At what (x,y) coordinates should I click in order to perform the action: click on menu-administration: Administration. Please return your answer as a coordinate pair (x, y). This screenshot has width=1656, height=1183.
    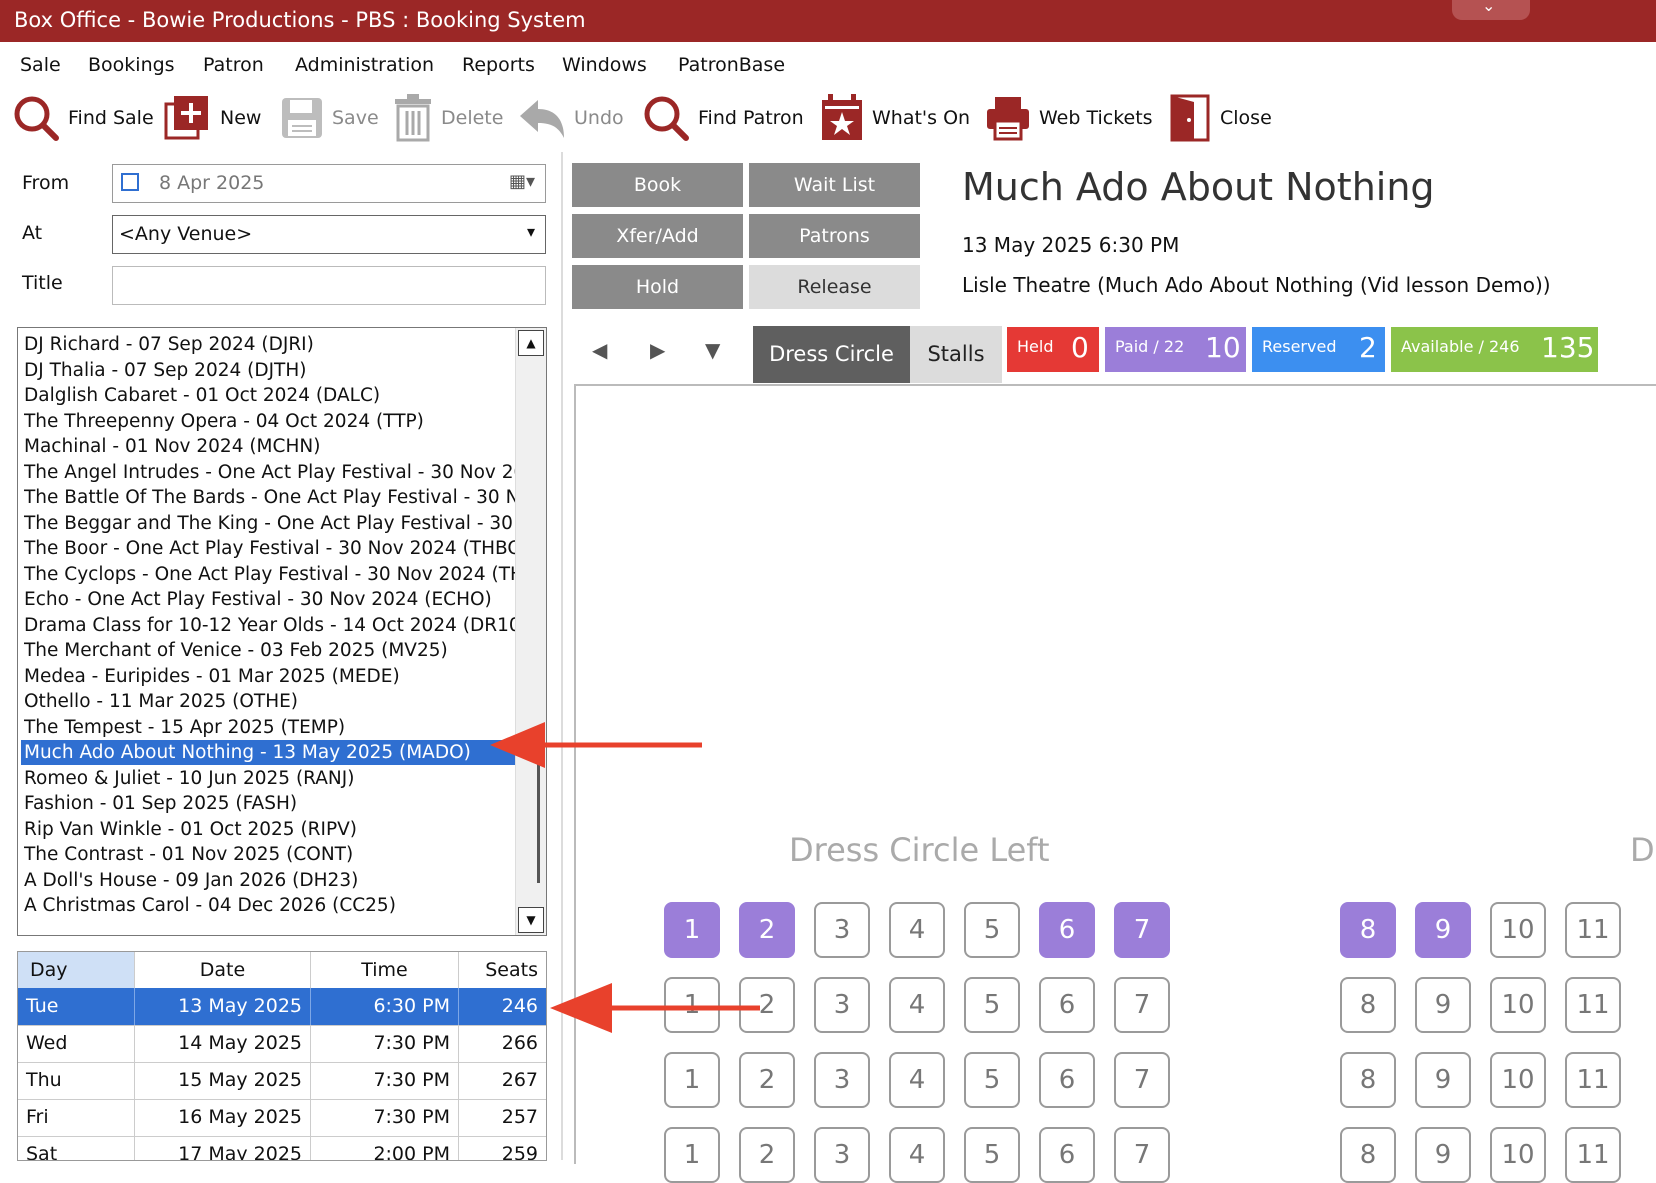
    Looking at the image, I should click on (364, 65).